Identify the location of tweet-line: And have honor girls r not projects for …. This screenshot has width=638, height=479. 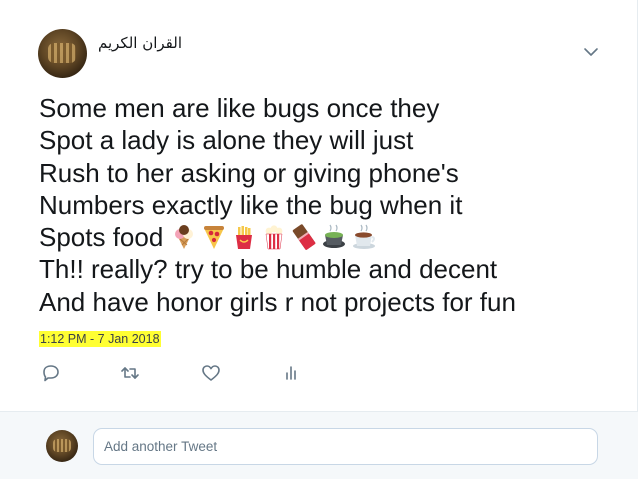
(277, 301).